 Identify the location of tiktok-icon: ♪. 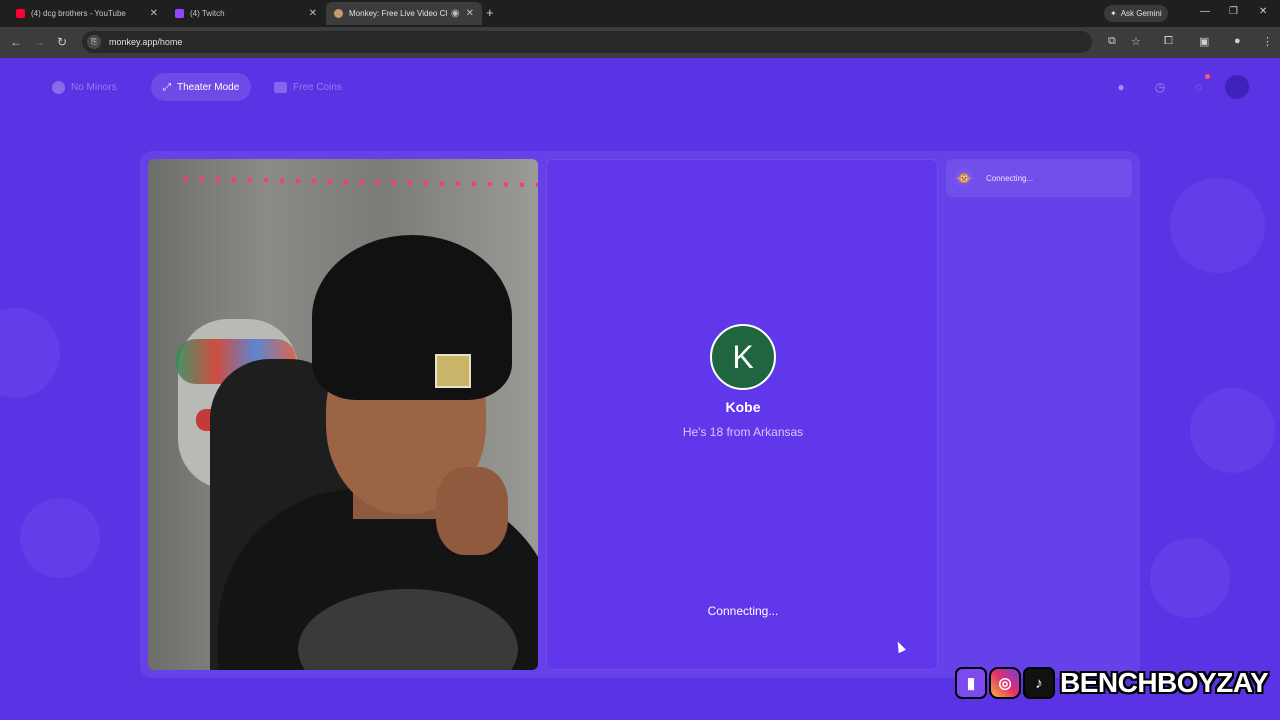
(1039, 683).